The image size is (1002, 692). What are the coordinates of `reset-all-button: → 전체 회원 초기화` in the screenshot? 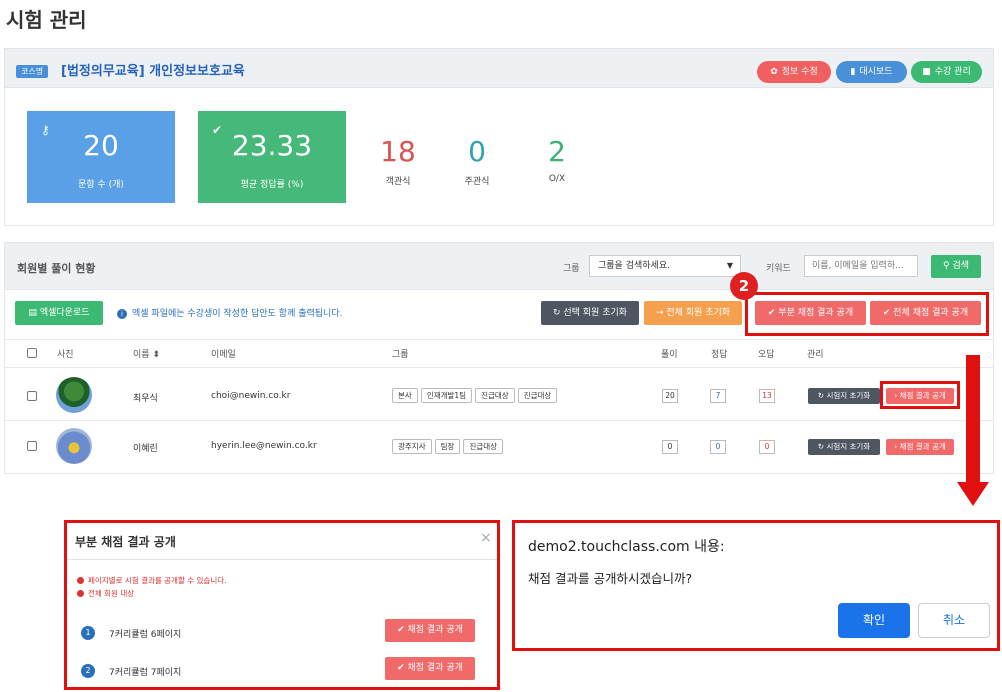 It's located at (693, 313).